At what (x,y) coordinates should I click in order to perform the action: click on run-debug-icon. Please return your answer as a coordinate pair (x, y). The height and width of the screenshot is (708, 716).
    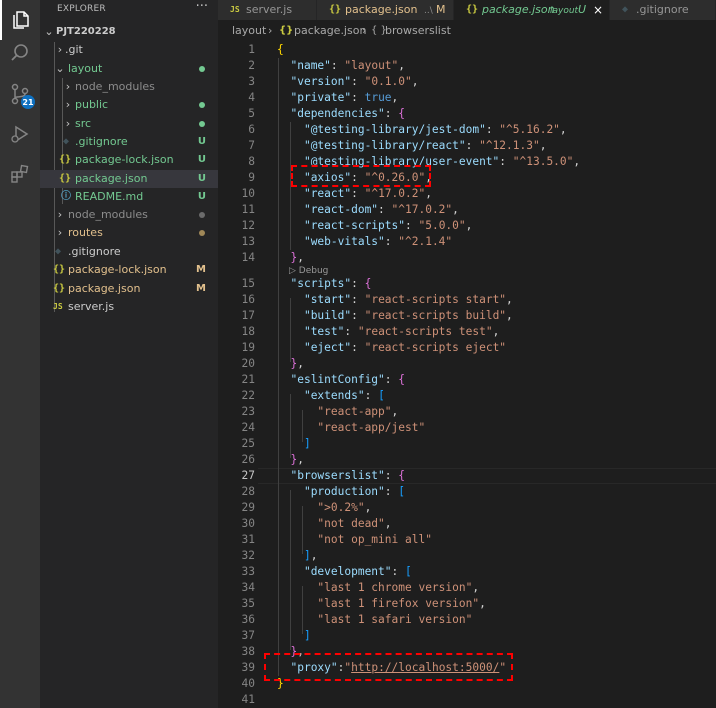
    Looking at the image, I should click on (20, 134).